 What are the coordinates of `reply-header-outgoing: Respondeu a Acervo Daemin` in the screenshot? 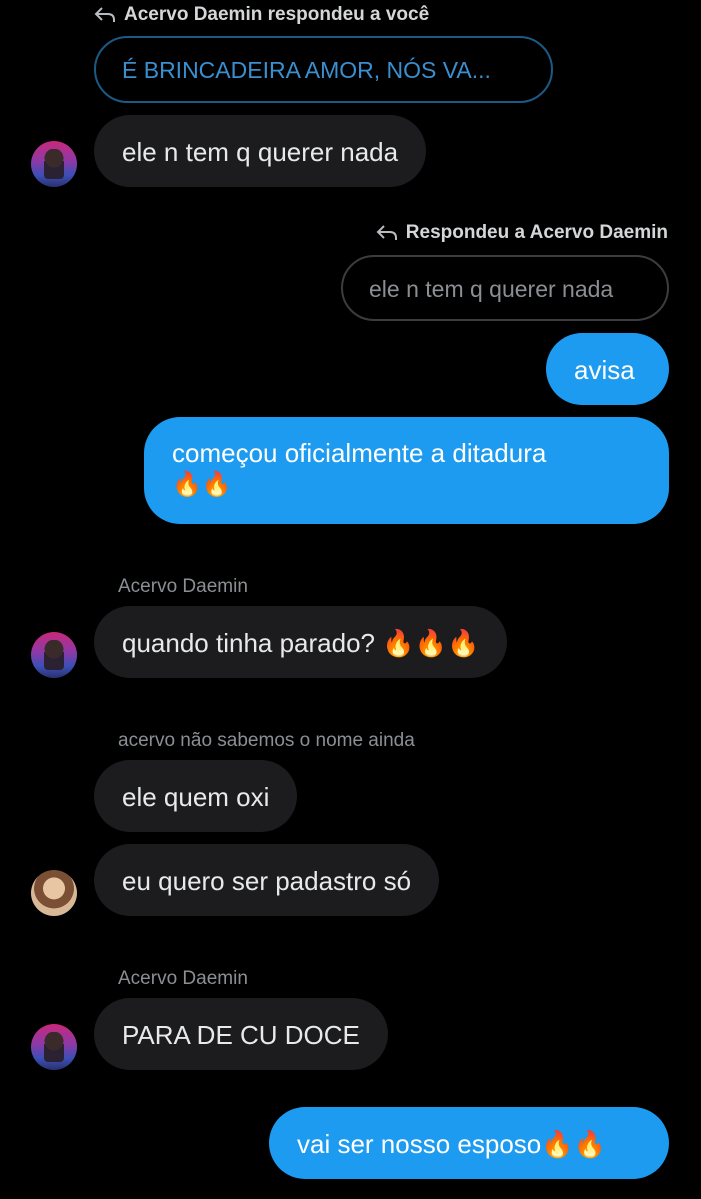 It's located at (522, 233).